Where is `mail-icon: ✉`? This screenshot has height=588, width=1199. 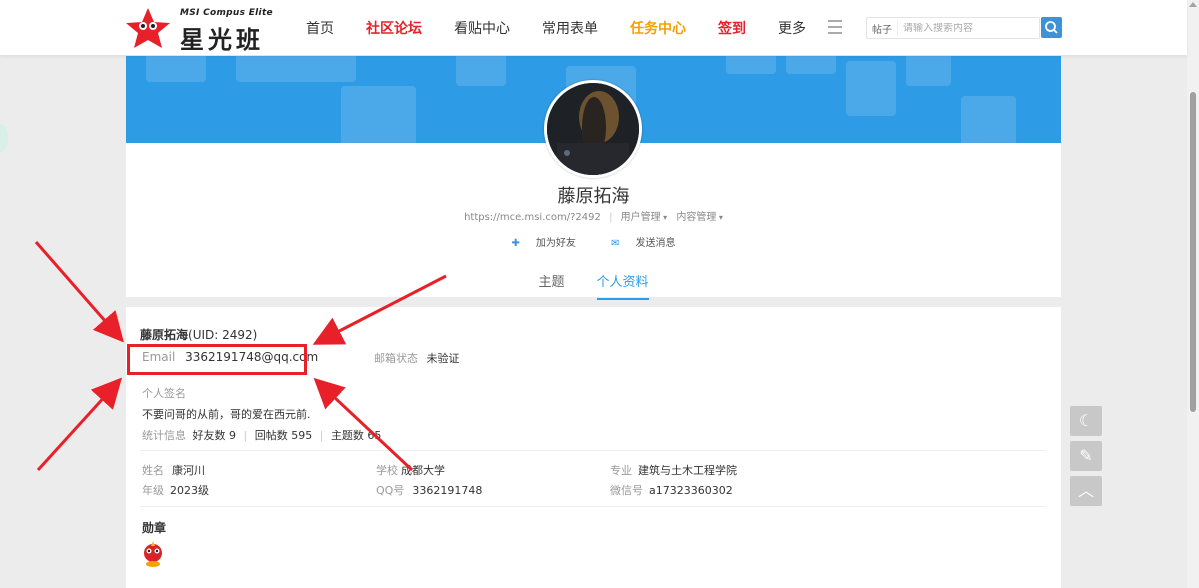 mail-icon: ✉ is located at coordinates (615, 243).